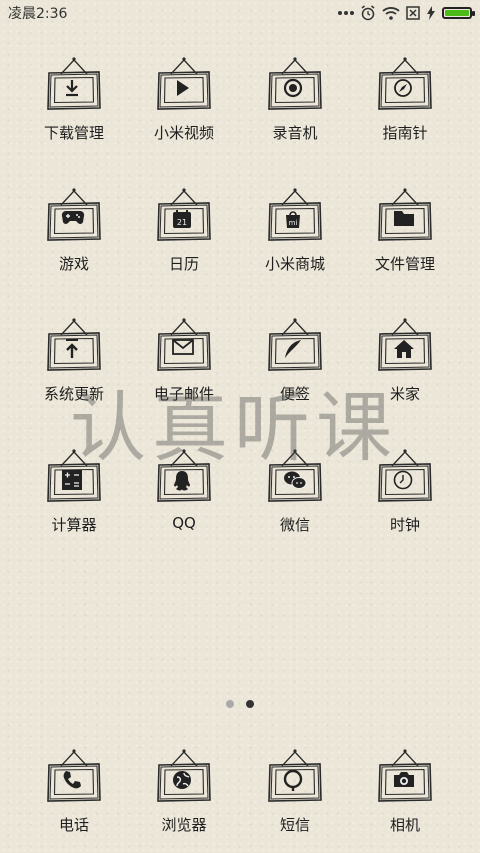  I want to click on app-gamepad: 游戏, so click(74, 228).